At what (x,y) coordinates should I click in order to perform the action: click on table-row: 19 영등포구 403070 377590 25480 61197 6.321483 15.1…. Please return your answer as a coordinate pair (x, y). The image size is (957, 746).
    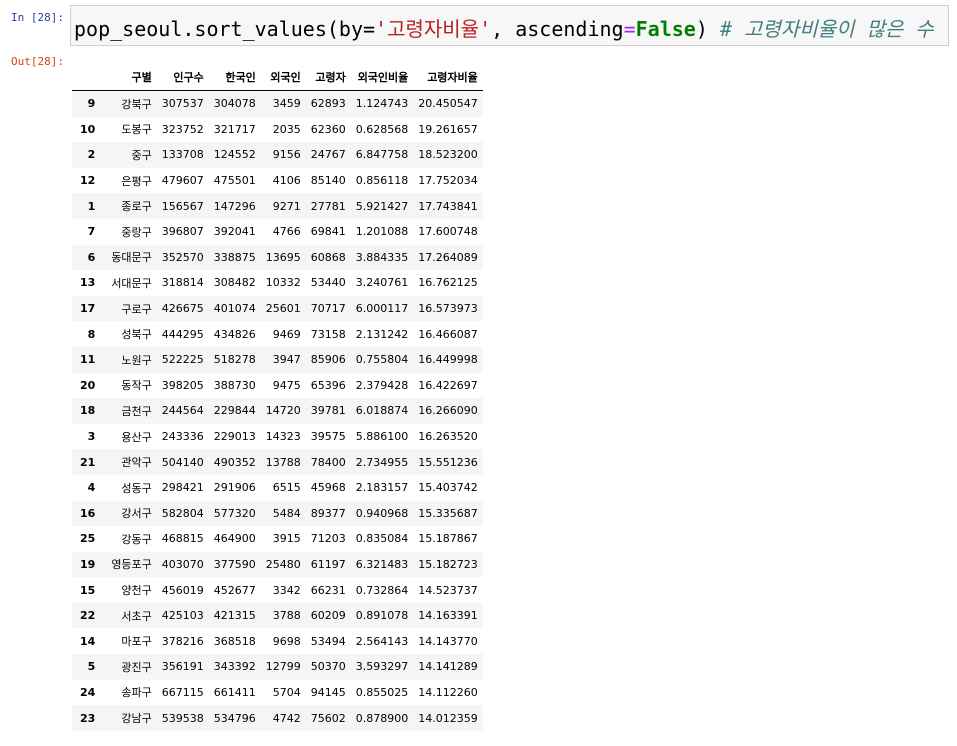
    Looking at the image, I should click on (277, 564).